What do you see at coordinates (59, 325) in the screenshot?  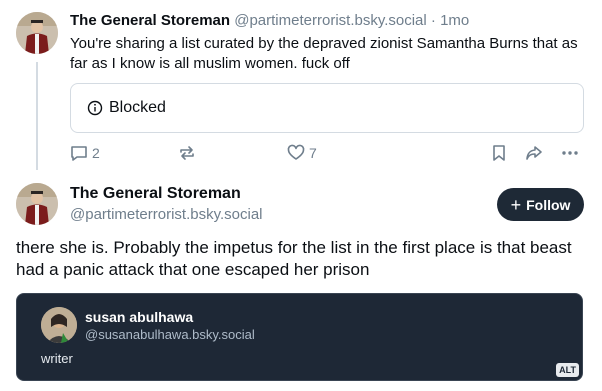 I see `embedded-profile-avatar` at bounding box center [59, 325].